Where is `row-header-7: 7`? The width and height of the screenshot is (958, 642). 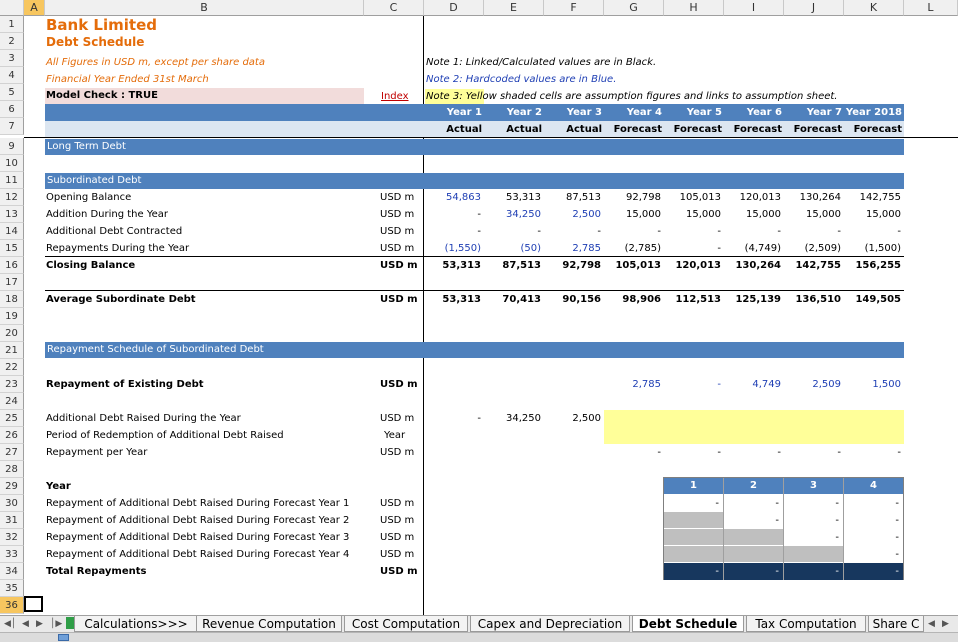 row-header-7: 7 is located at coordinates (12, 126).